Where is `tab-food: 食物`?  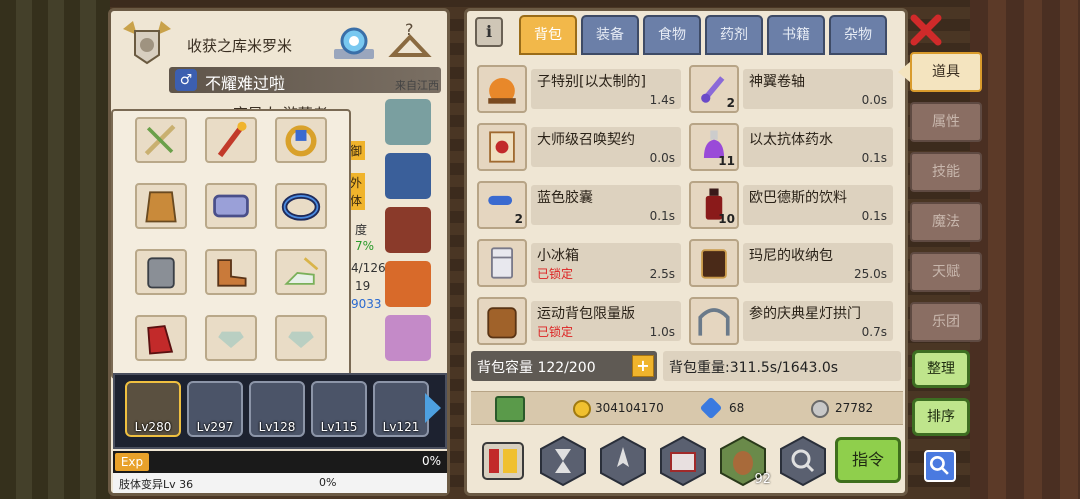
tab-food: 食物 is located at coordinates (672, 35).